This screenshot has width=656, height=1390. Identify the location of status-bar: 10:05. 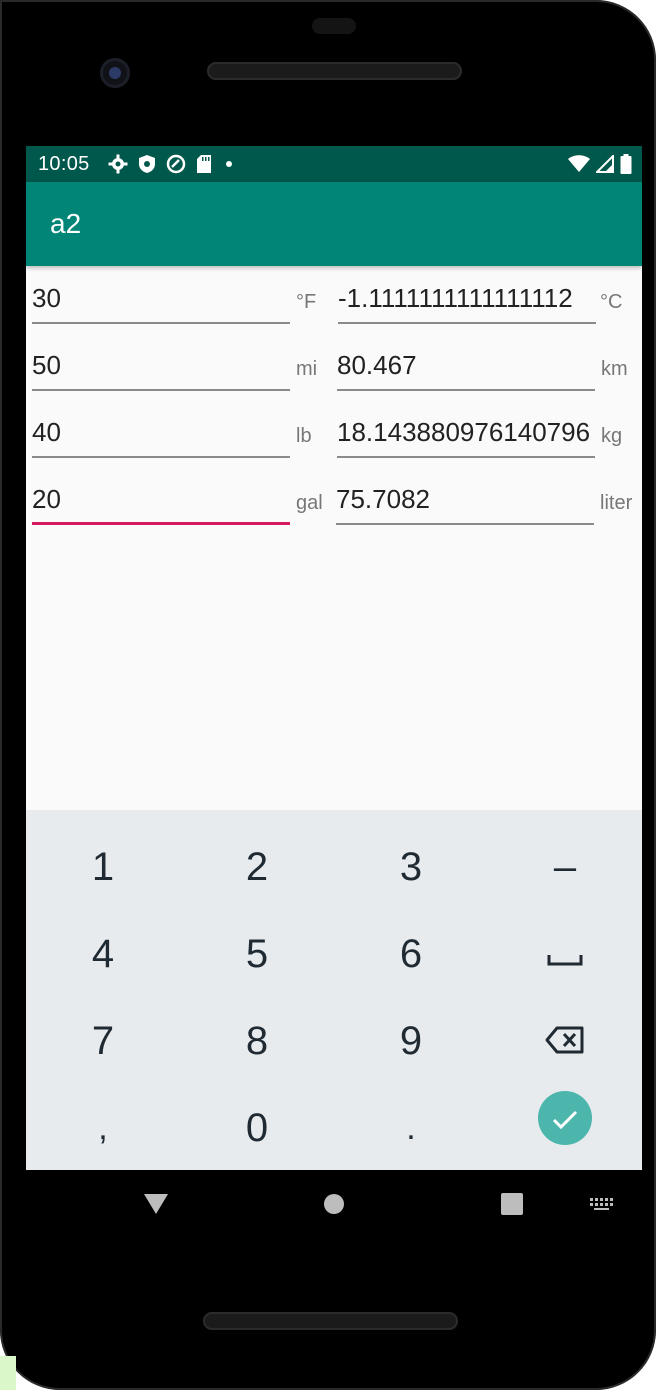
(334, 164).